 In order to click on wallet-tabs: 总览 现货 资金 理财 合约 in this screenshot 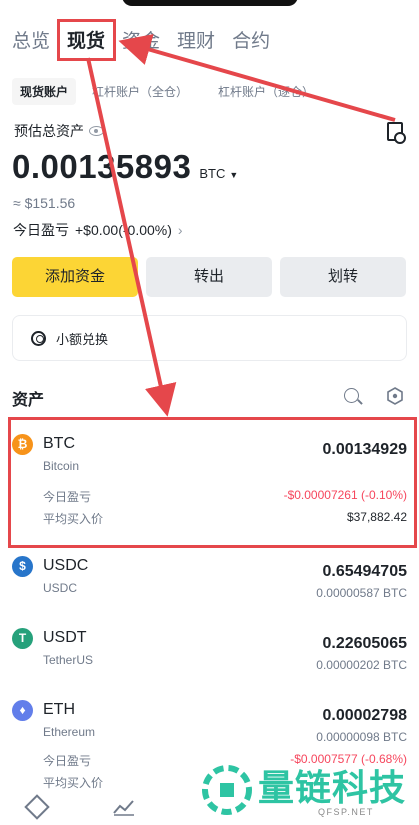, I will do `click(149, 42)`.